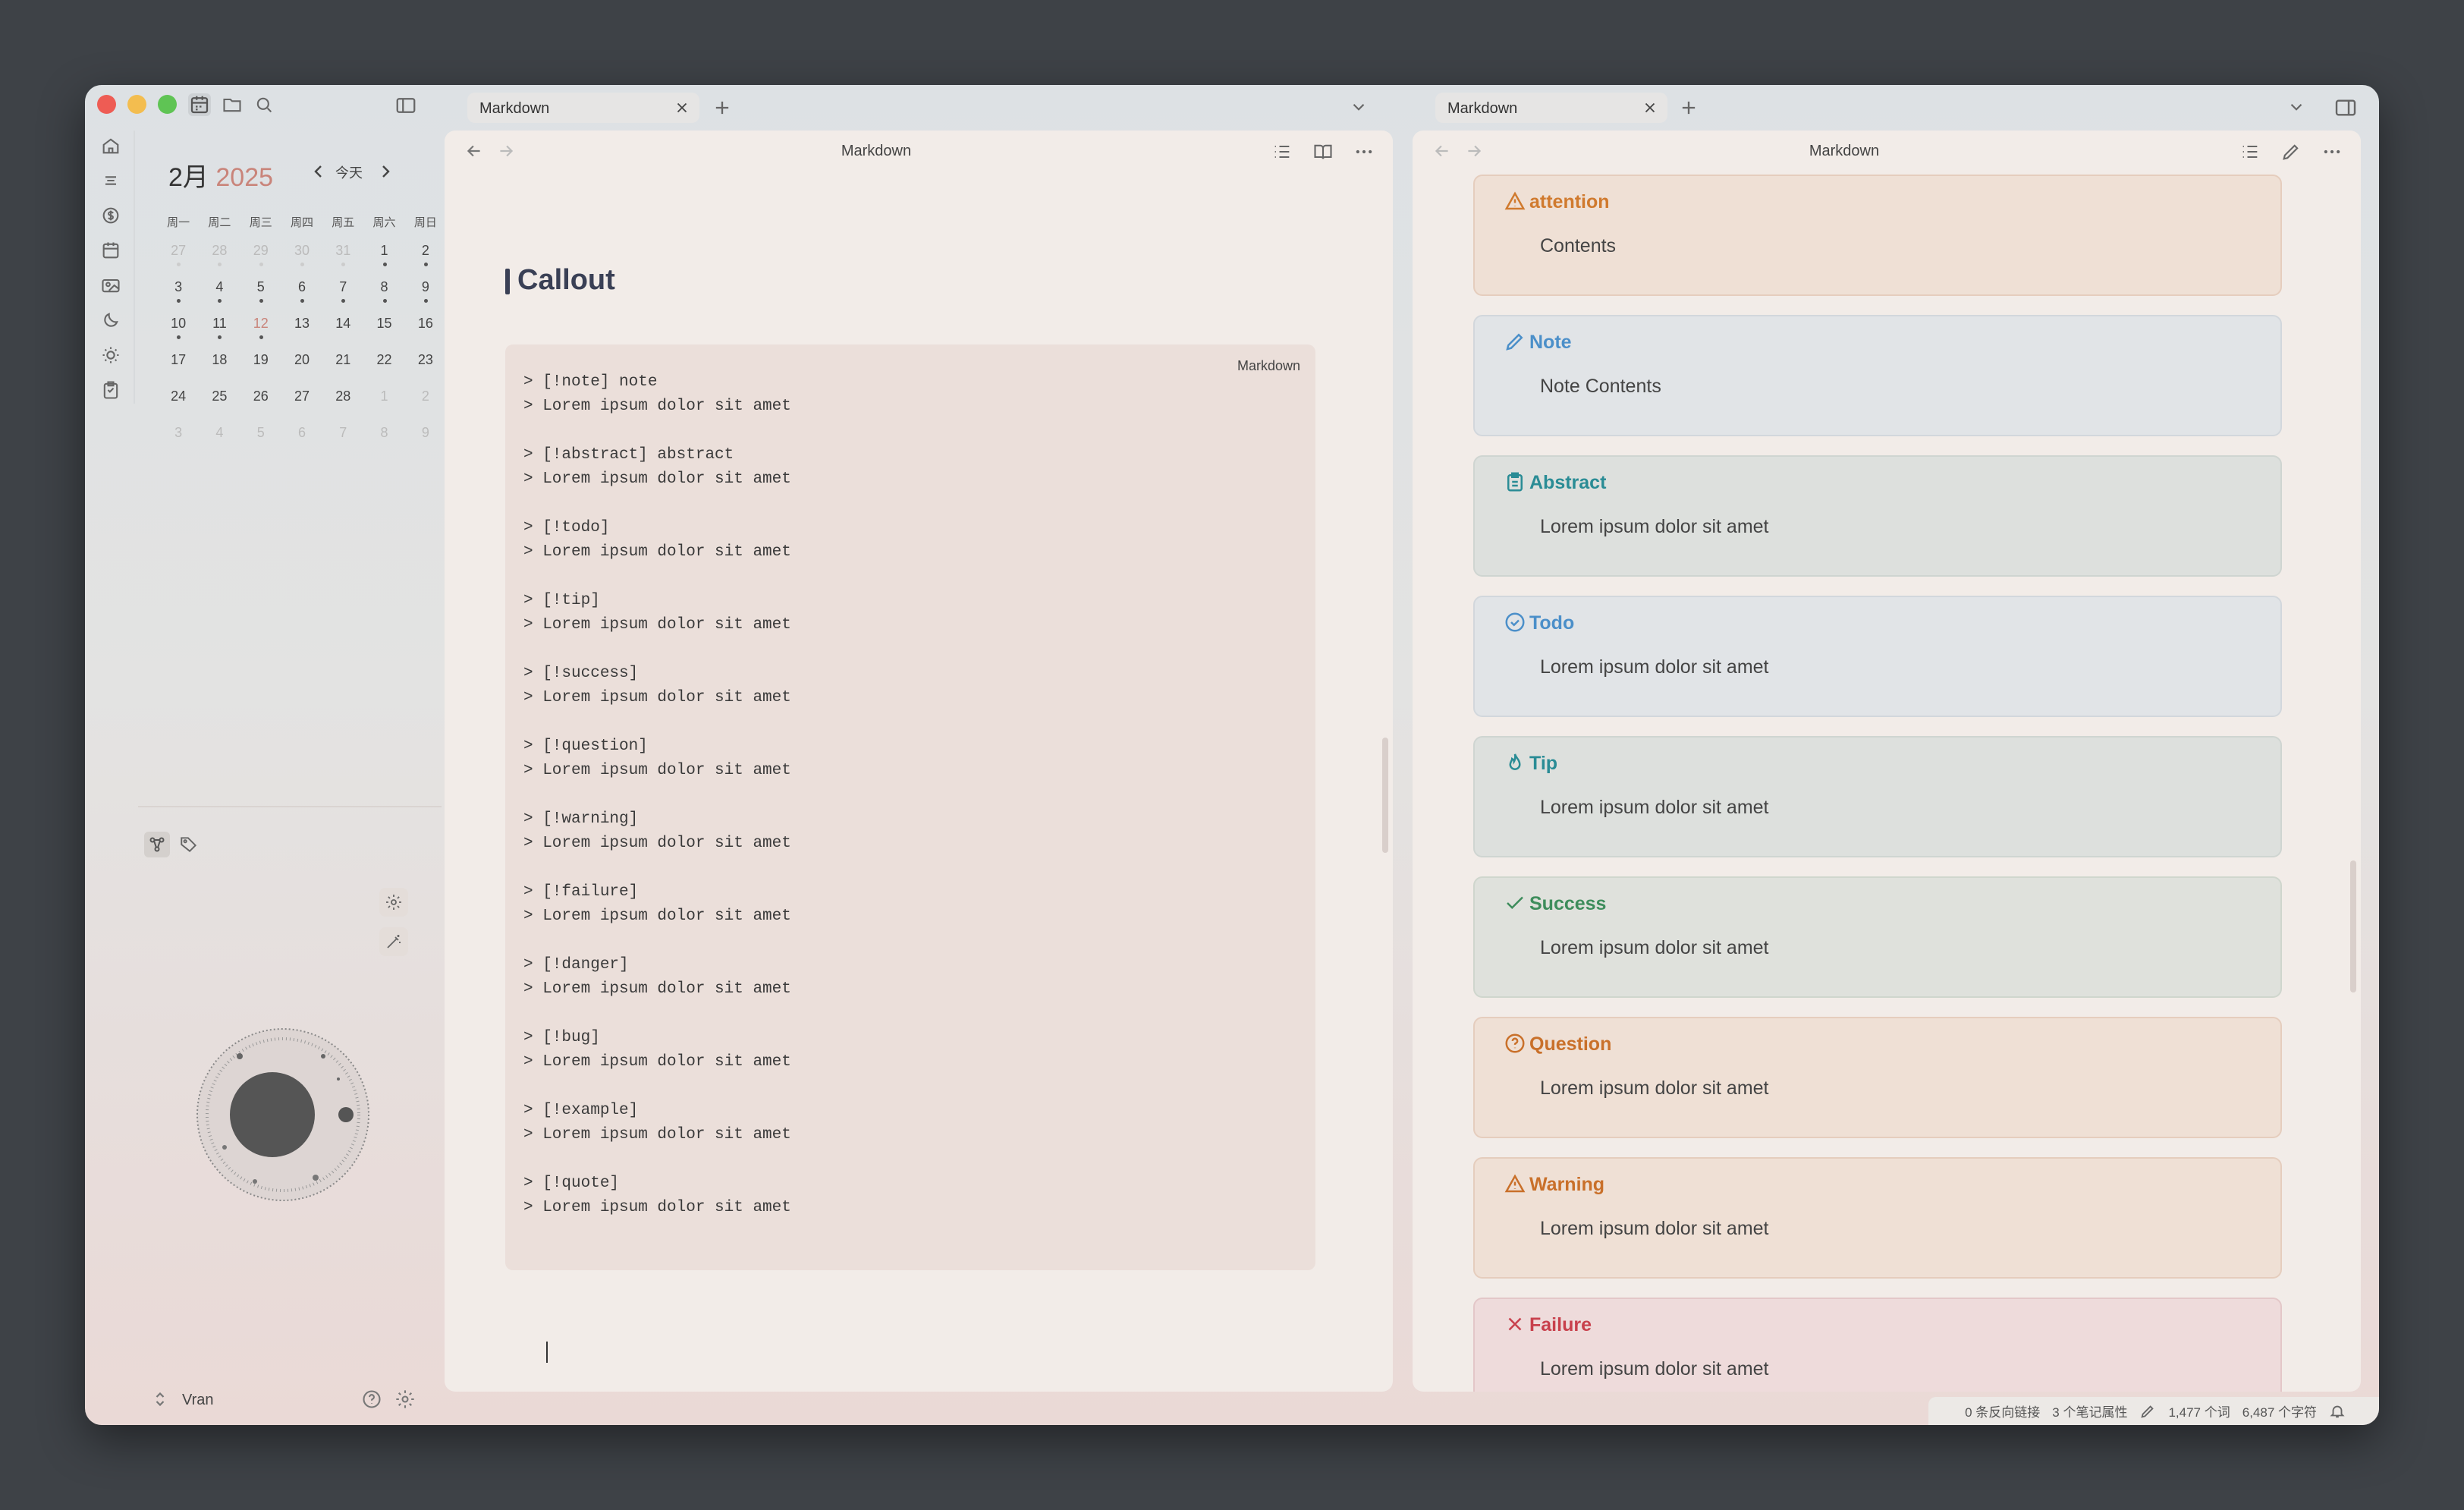  I want to click on tab-right-markdown: Markdown, so click(1551, 108).